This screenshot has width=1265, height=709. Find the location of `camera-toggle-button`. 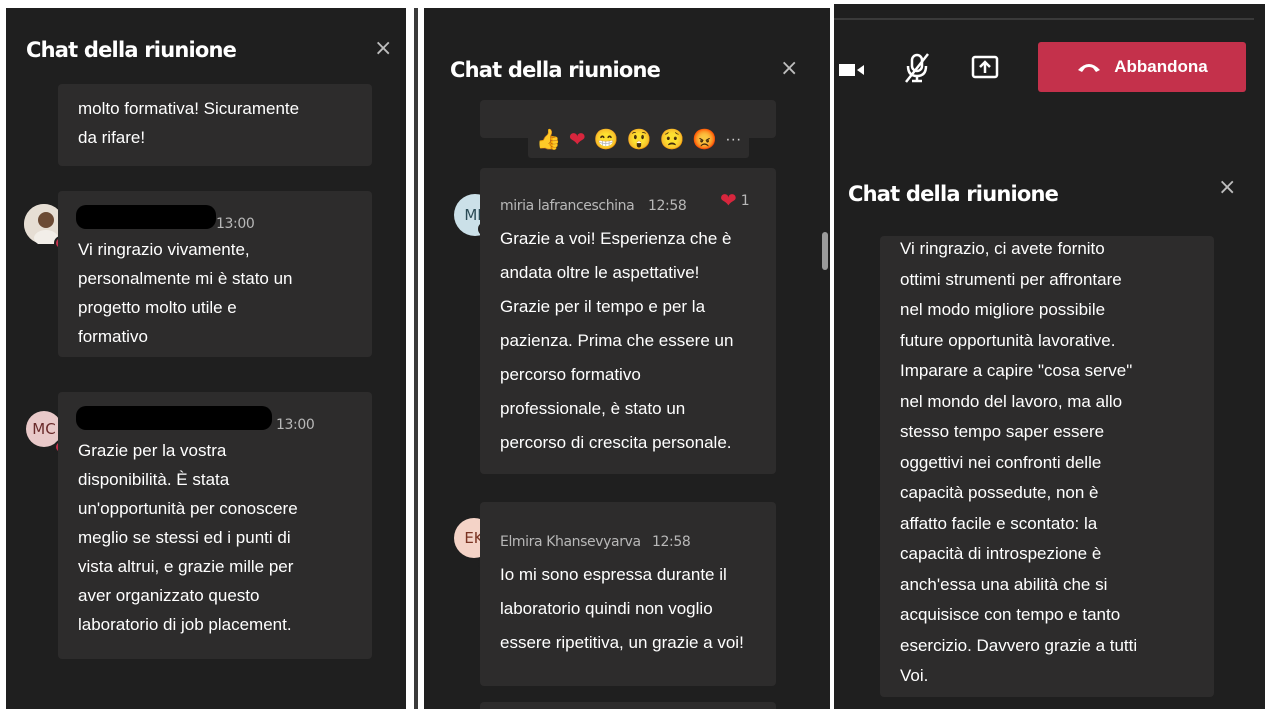

camera-toggle-button is located at coordinates (852, 70).